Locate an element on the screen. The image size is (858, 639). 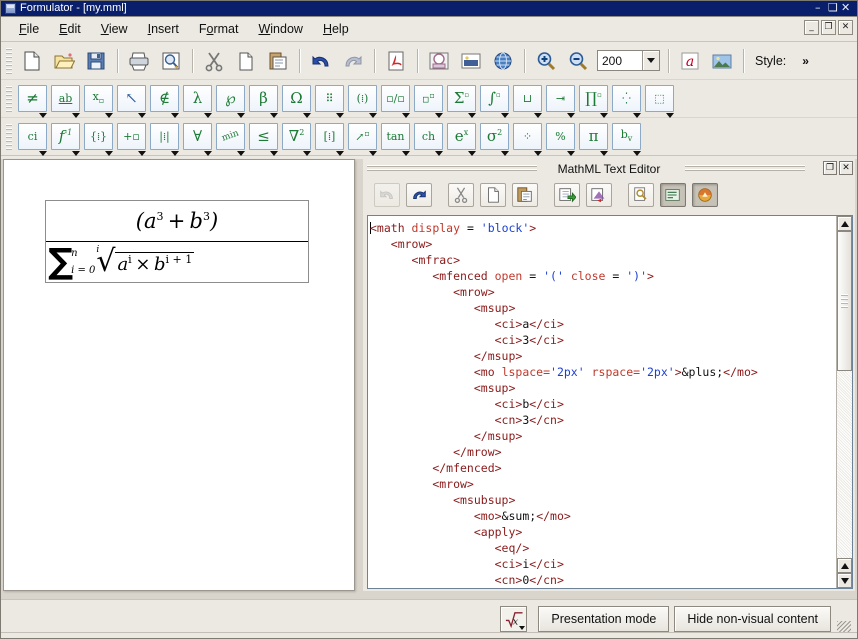
palette-mlabeledtr: ⇥ is located at coordinates (560, 101).